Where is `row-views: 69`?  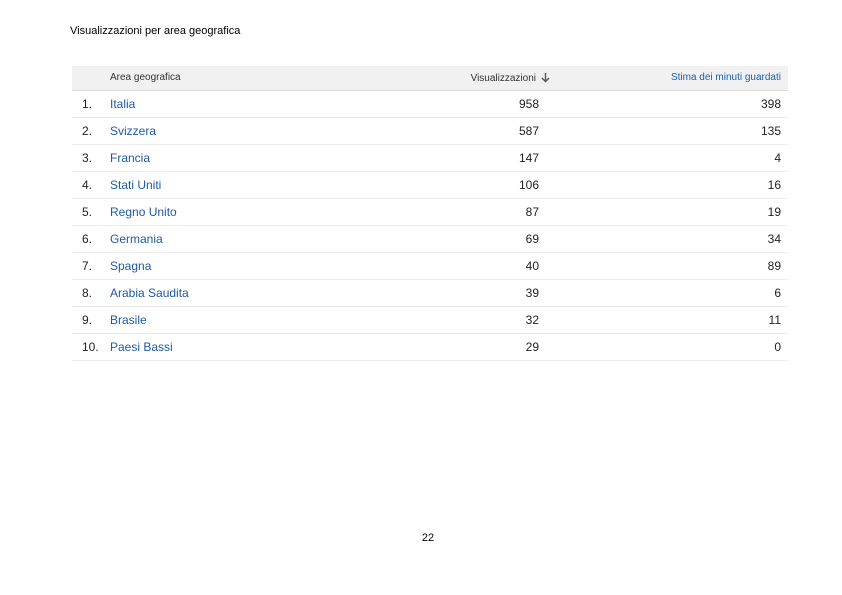
row-views: 69 is located at coordinates (468, 239).